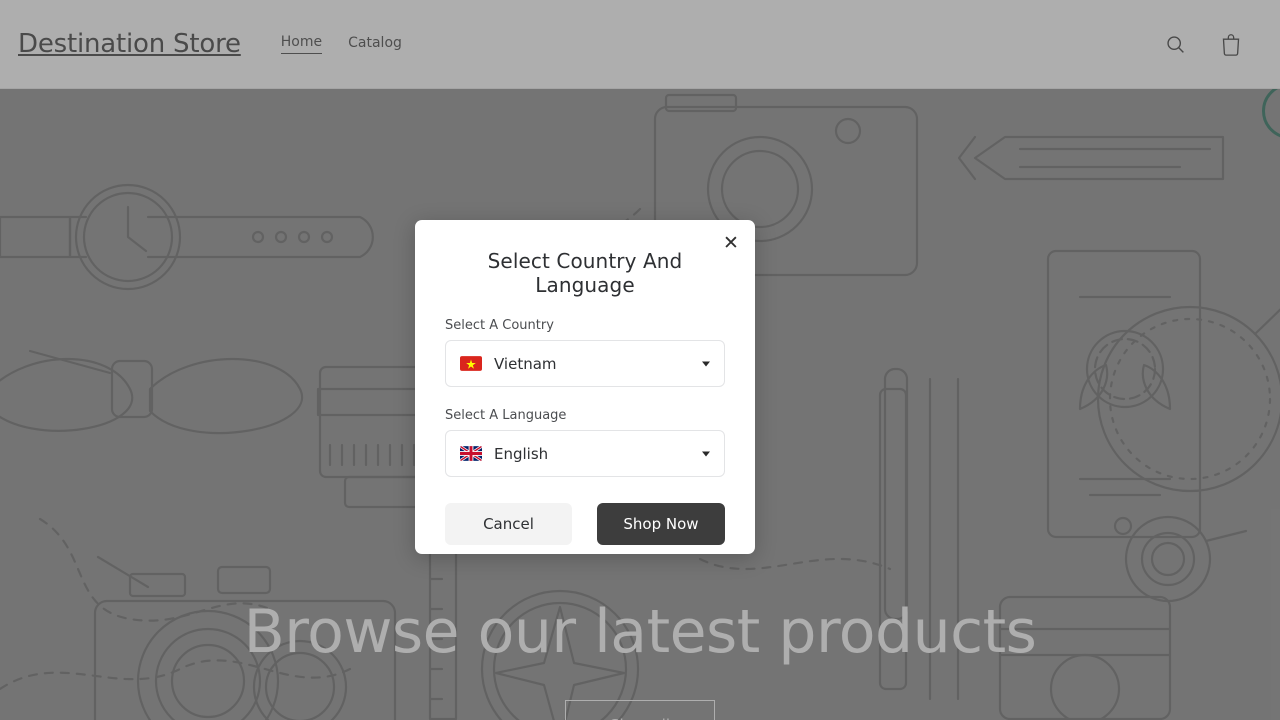 Image resolution: width=1280 pixels, height=720 pixels. What do you see at coordinates (506, 415) in the screenshot?
I see `language-label: Select A Language` at bounding box center [506, 415].